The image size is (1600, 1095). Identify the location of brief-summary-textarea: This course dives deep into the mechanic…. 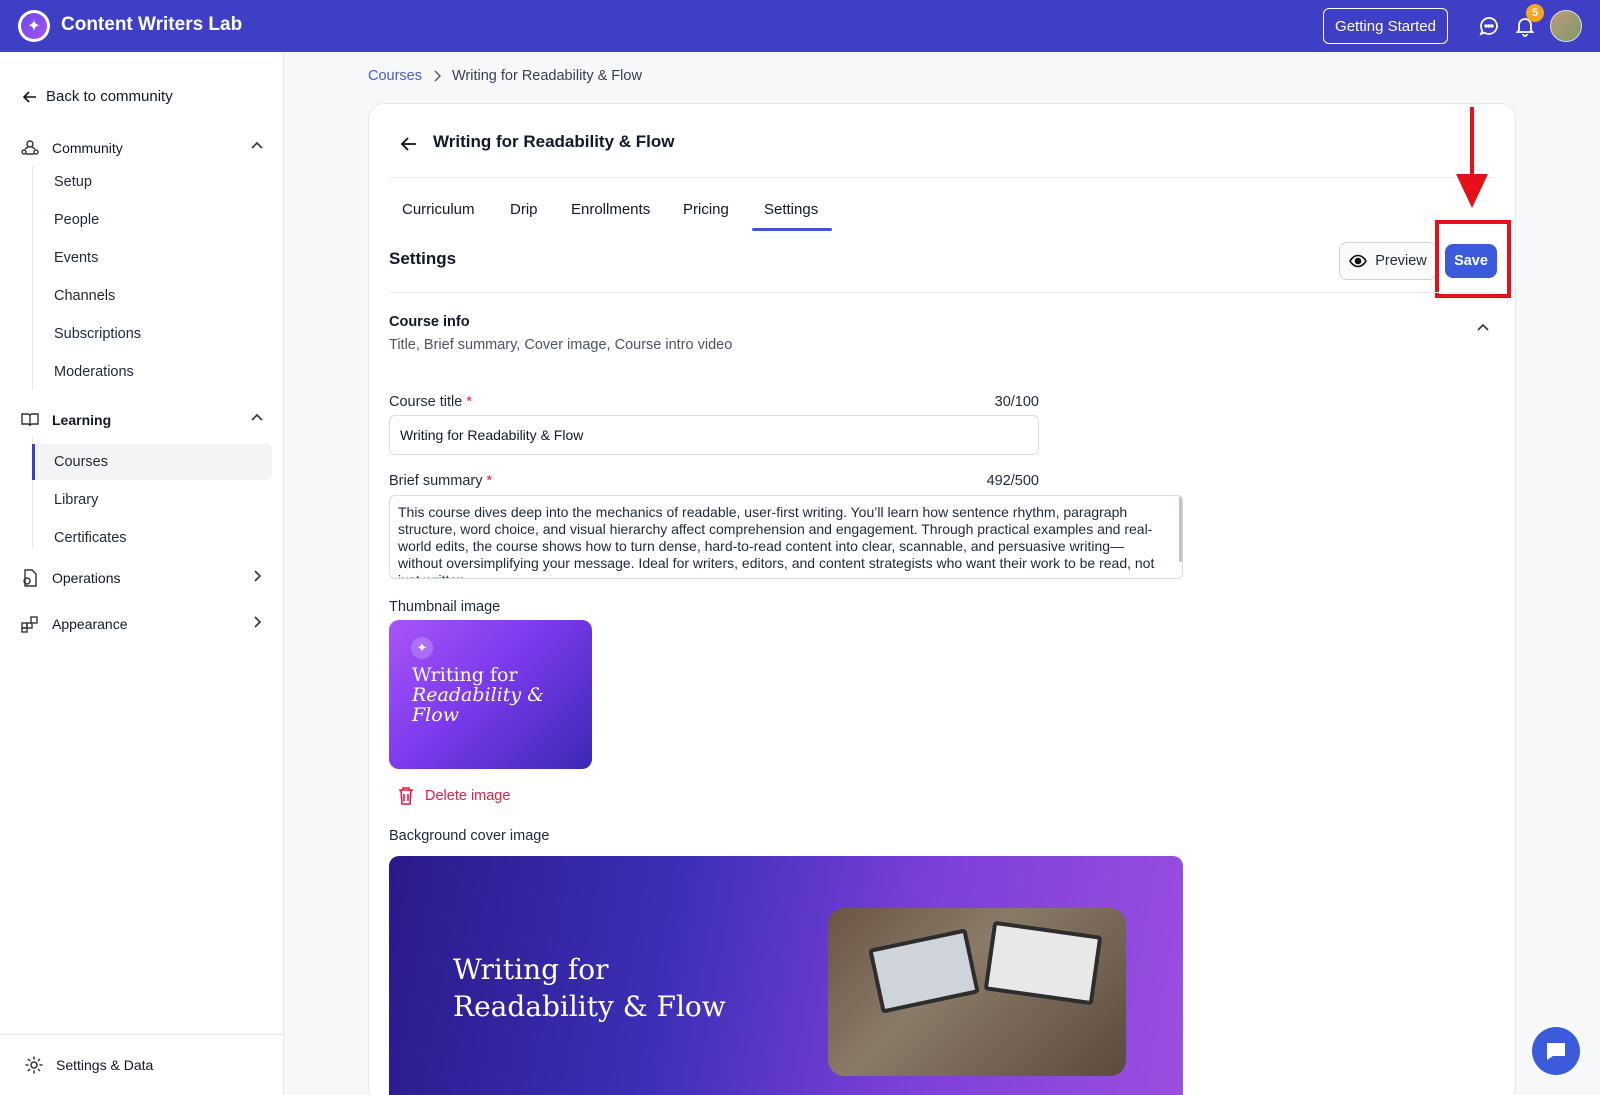
(786, 537).